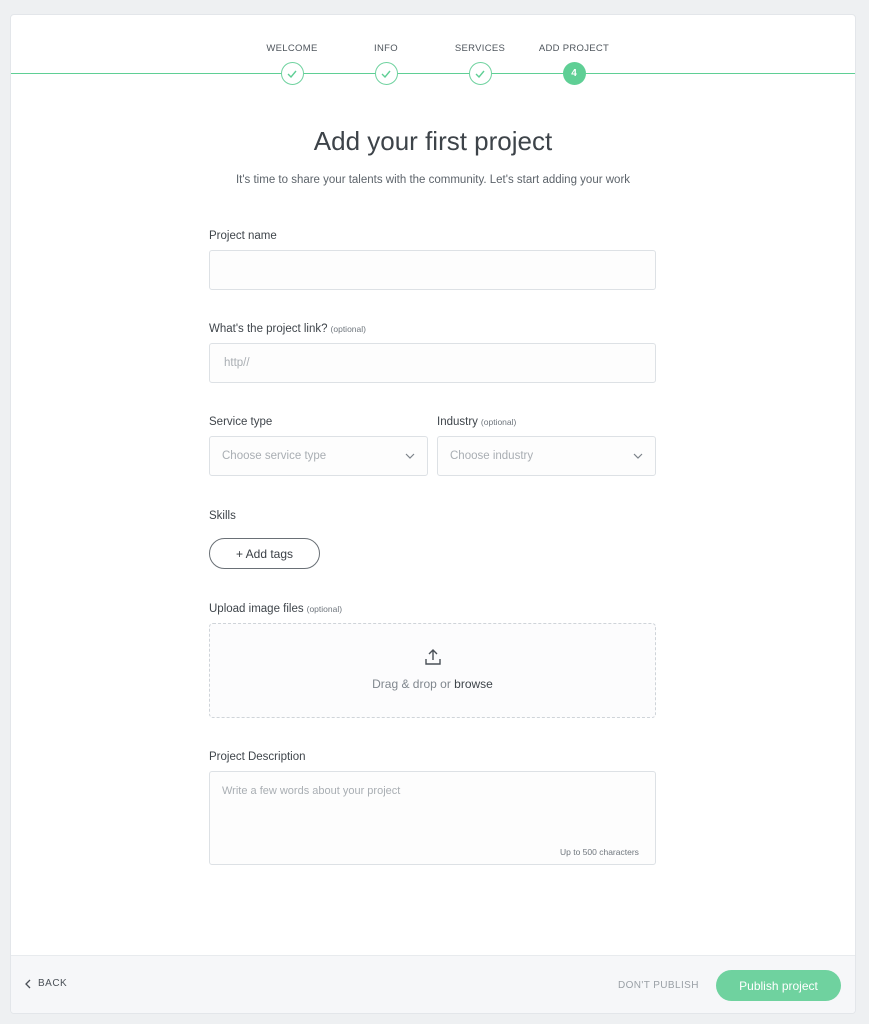  I want to click on browse-link: browse, so click(473, 684).